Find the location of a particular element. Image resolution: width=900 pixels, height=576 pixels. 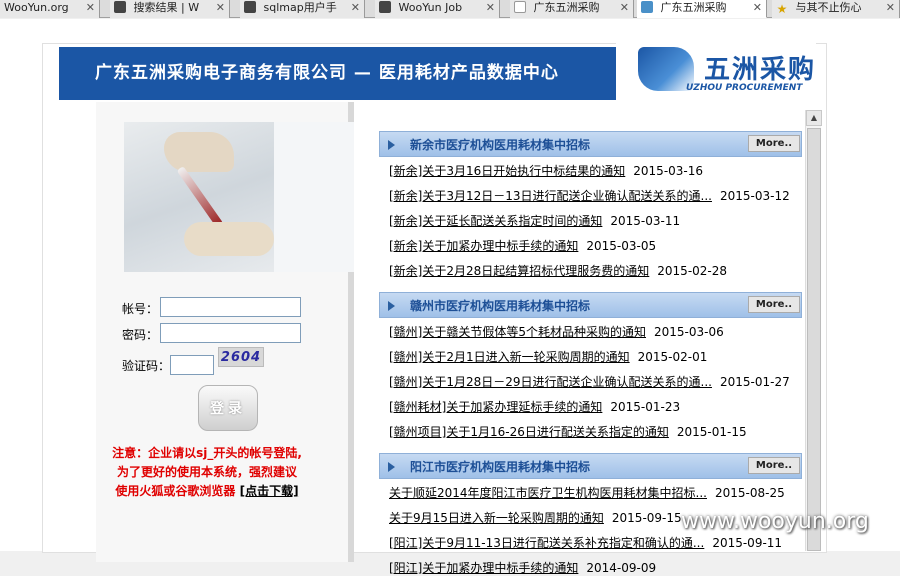

password-input is located at coordinates (230, 333).